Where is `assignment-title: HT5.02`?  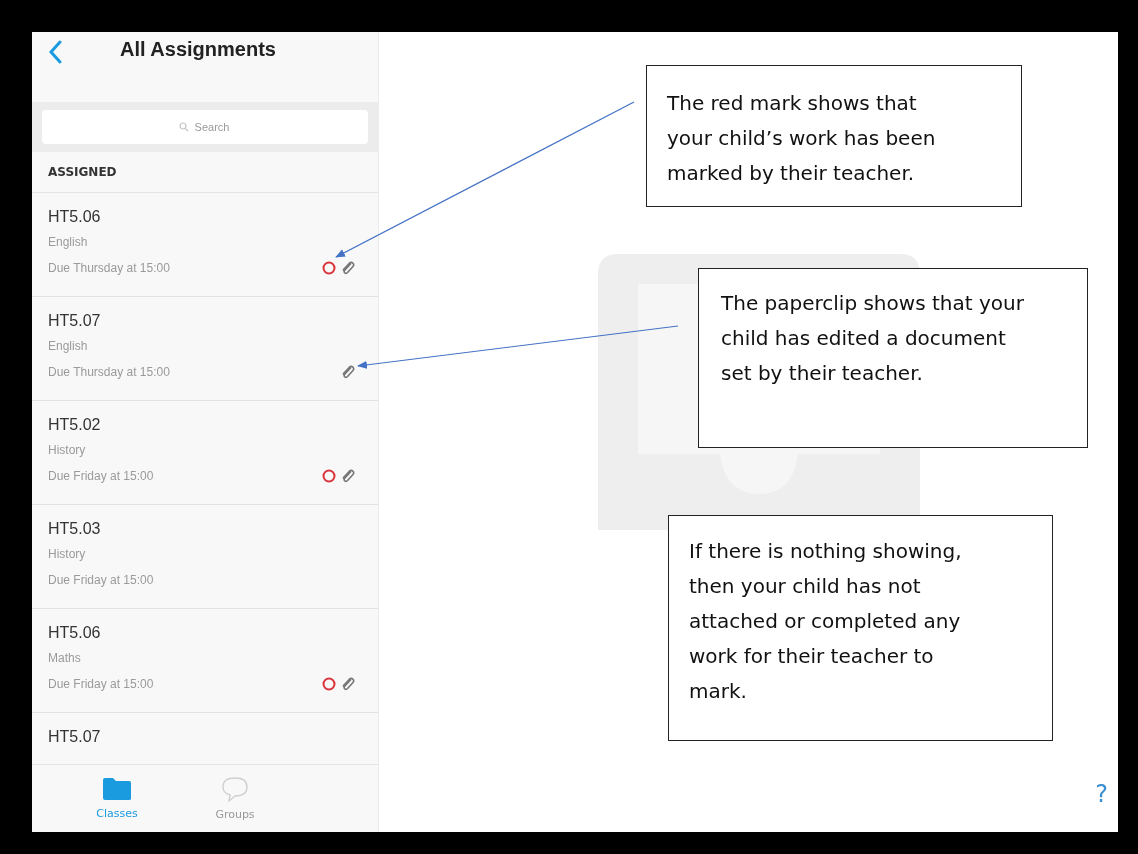 assignment-title: HT5.02 is located at coordinates (75, 425).